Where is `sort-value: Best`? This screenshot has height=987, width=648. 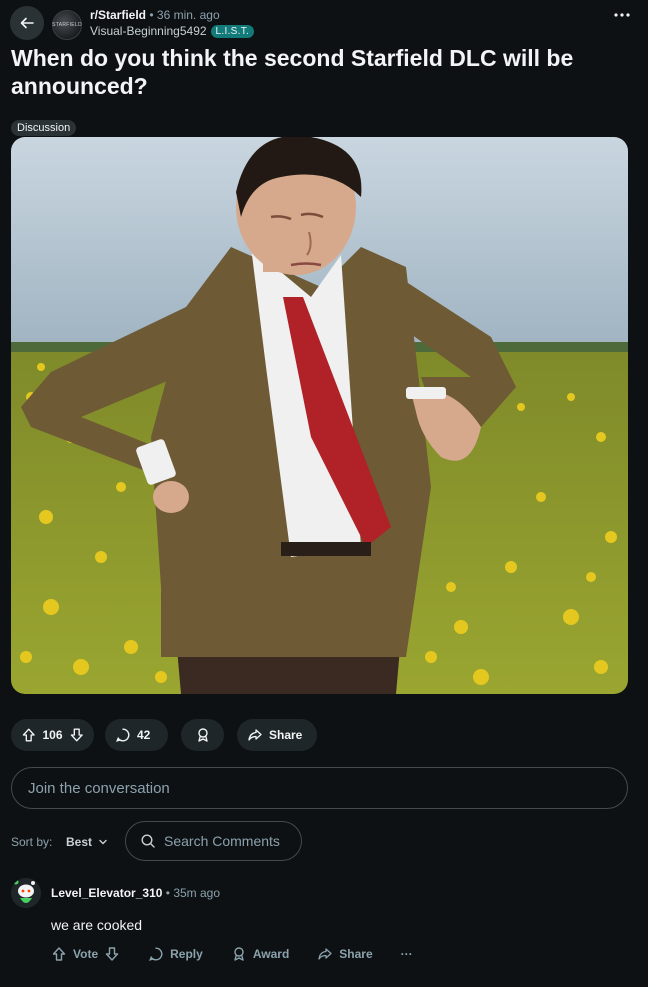 sort-value: Best is located at coordinates (79, 842).